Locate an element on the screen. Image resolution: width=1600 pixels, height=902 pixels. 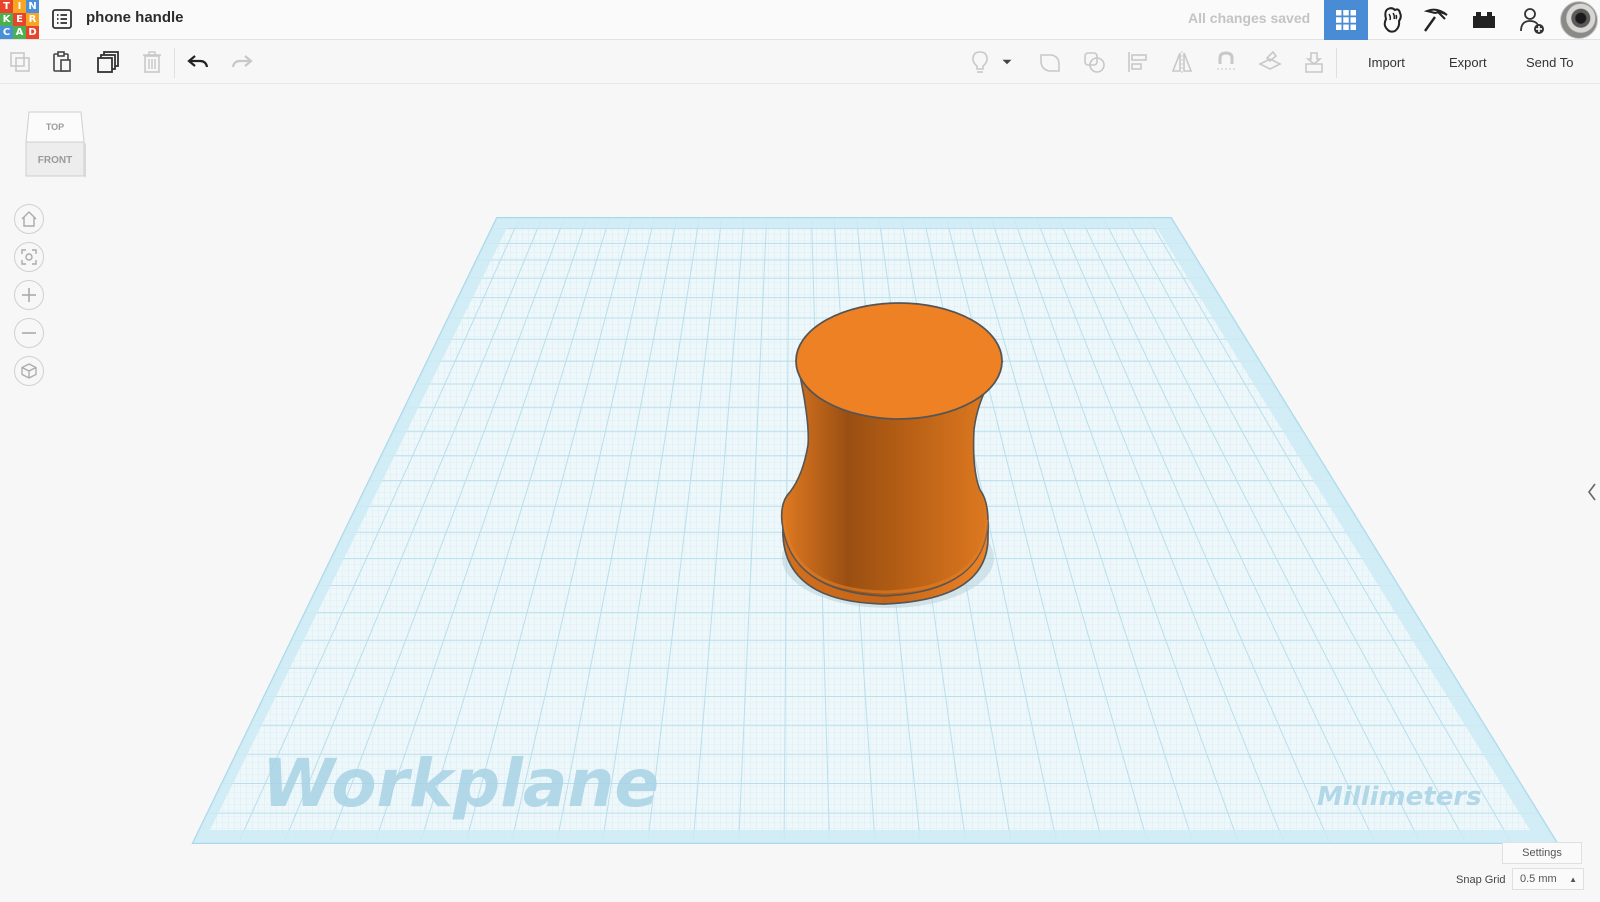
share-user-button is located at coordinates (1532, 20).